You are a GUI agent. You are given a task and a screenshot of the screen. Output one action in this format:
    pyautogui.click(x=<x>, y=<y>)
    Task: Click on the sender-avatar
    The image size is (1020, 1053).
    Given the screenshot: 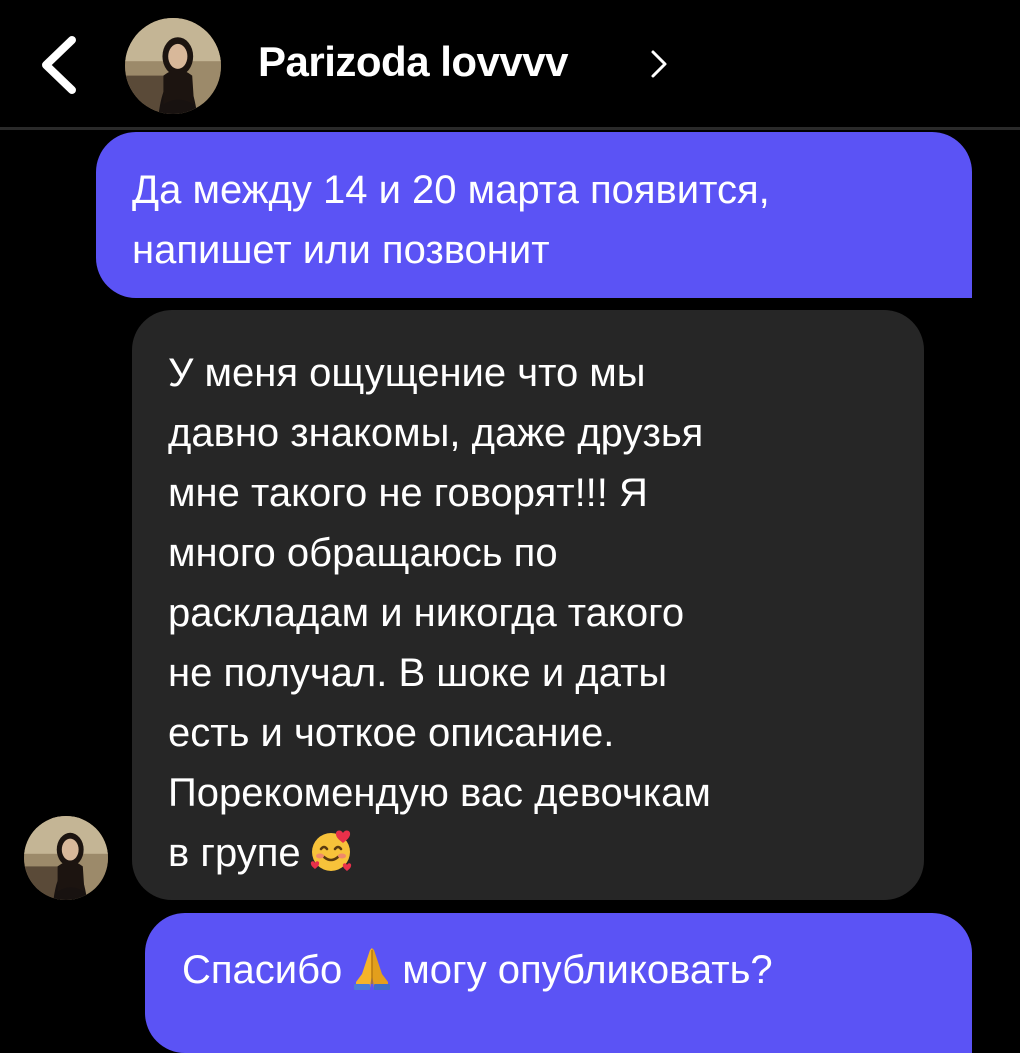 What is the action you would take?
    pyautogui.click(x=66, y=858)
    